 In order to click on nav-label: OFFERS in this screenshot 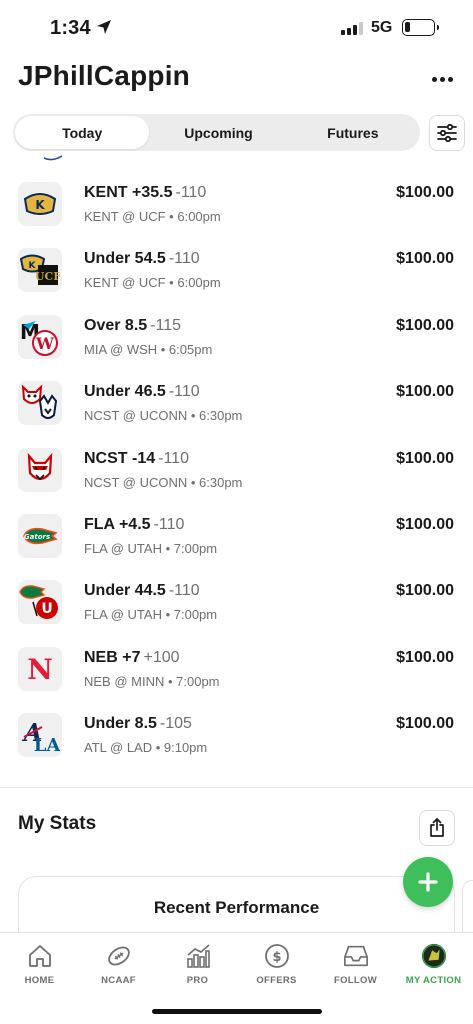, I will do `click(276, 980)`.